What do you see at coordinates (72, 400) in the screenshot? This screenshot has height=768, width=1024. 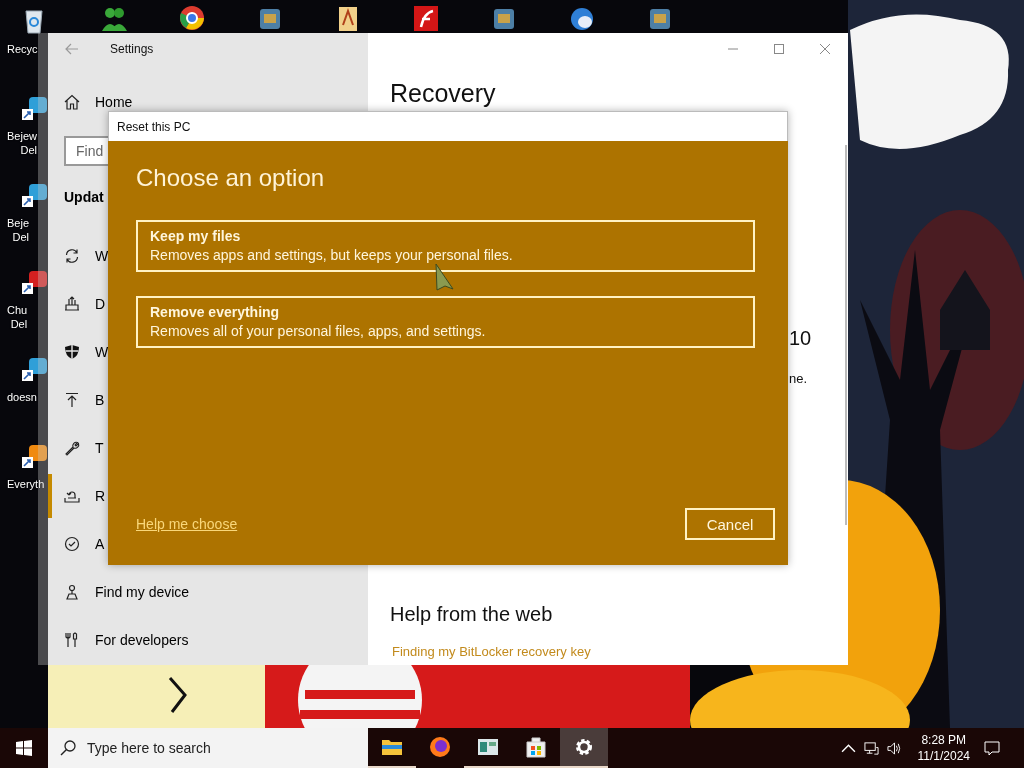 I see `upload-arrow-icon` at bounding box center [72, 400].